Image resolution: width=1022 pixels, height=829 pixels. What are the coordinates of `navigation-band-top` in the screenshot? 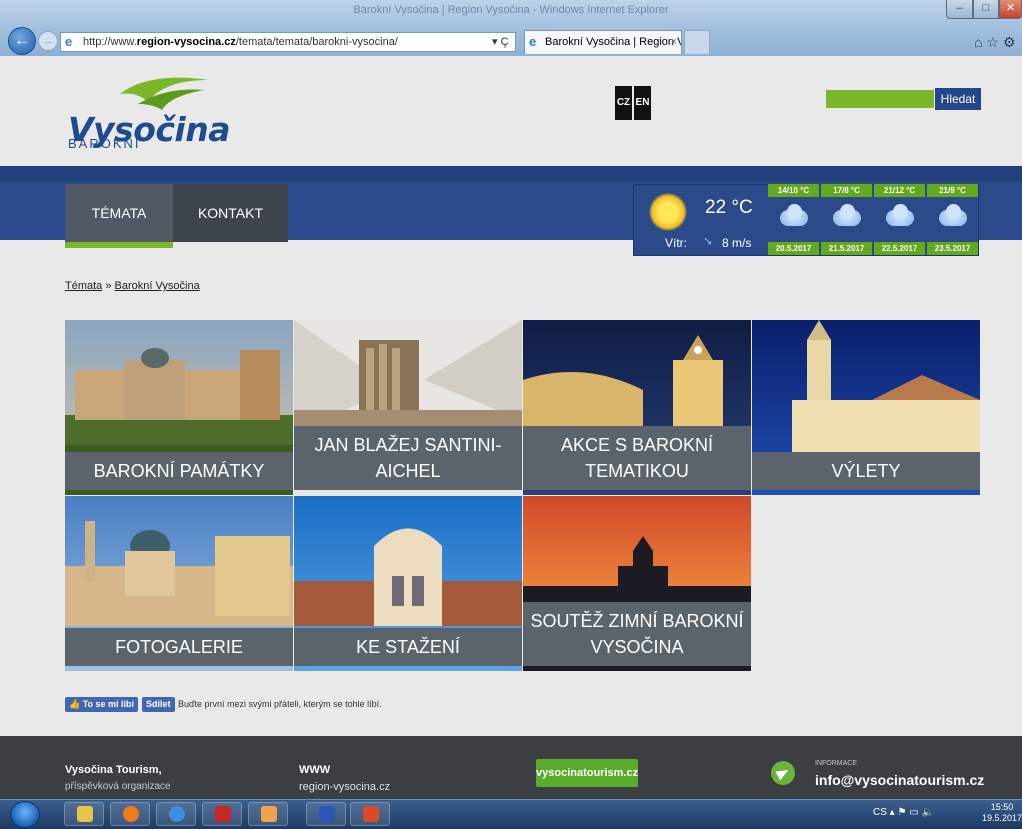 It's located at (511, 174).